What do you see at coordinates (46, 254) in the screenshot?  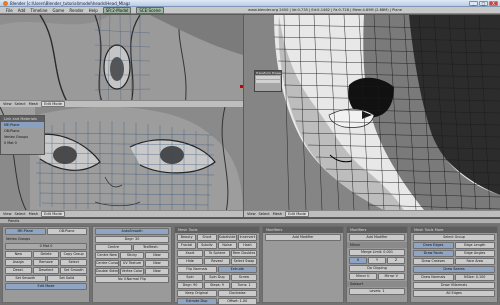 I see `vg-delete-button: Delete` at bounding box center [46, 254].